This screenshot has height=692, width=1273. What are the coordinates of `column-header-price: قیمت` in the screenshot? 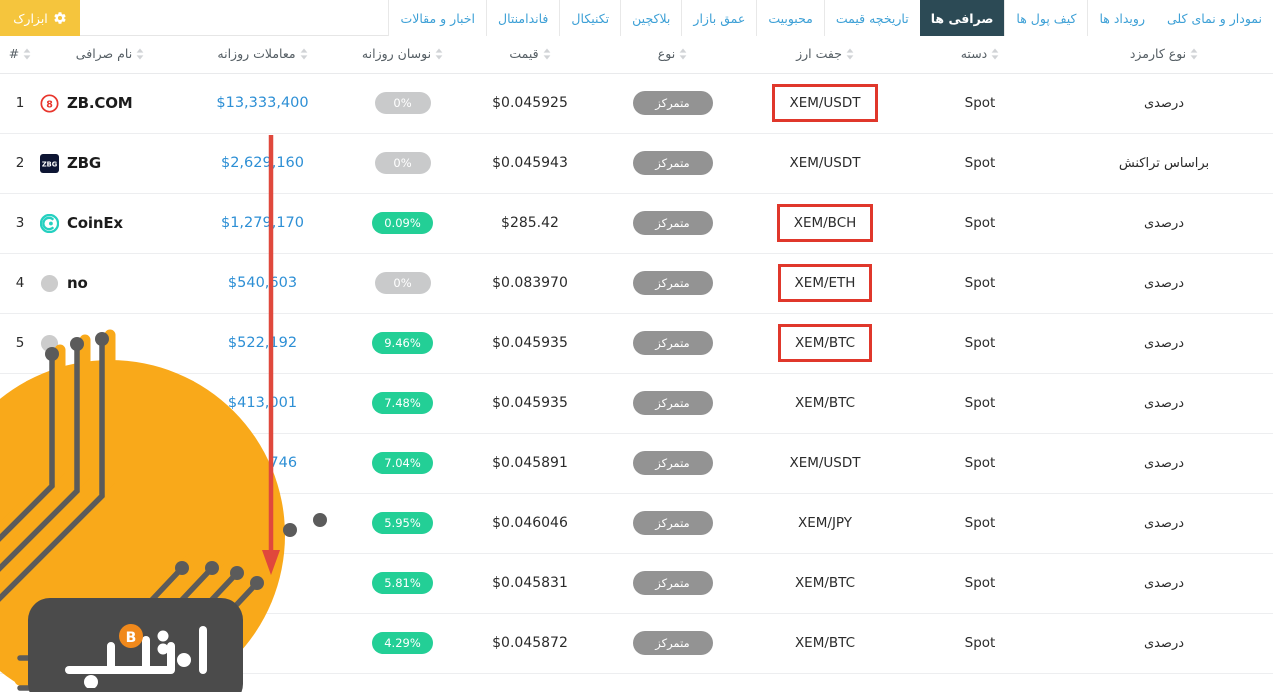 It's located at (530, 55).